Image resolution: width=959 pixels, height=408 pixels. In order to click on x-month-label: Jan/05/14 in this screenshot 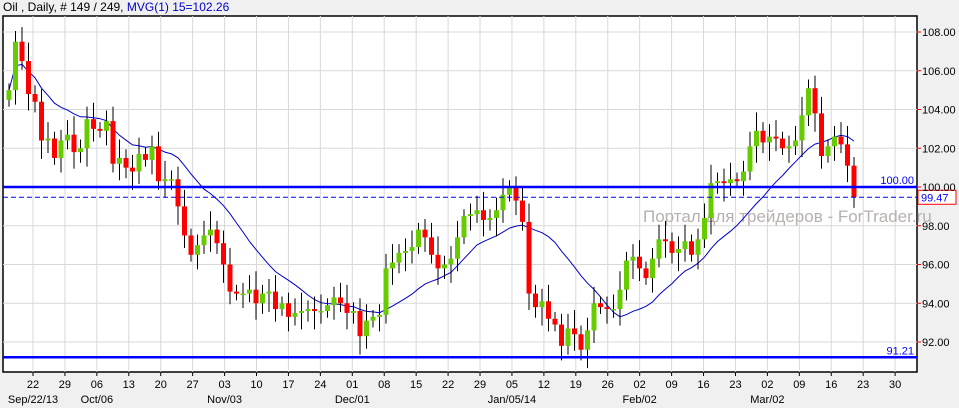, I will do `click(512, 400)`.